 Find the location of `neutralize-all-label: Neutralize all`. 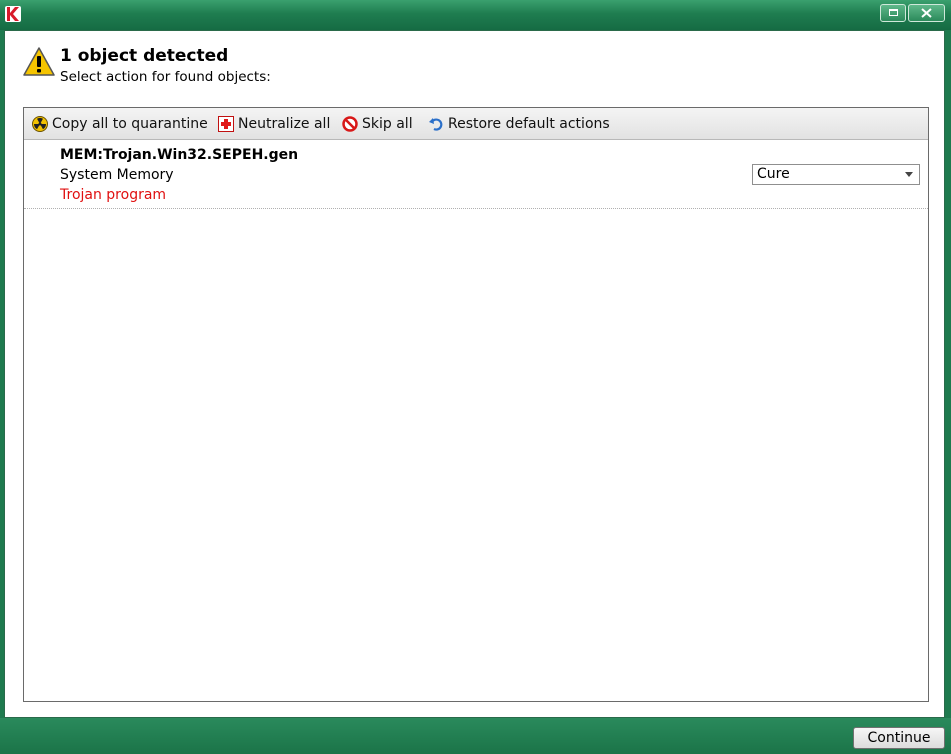

neutralize-all-label: Neutralize all is located at coordinates (284, 123).